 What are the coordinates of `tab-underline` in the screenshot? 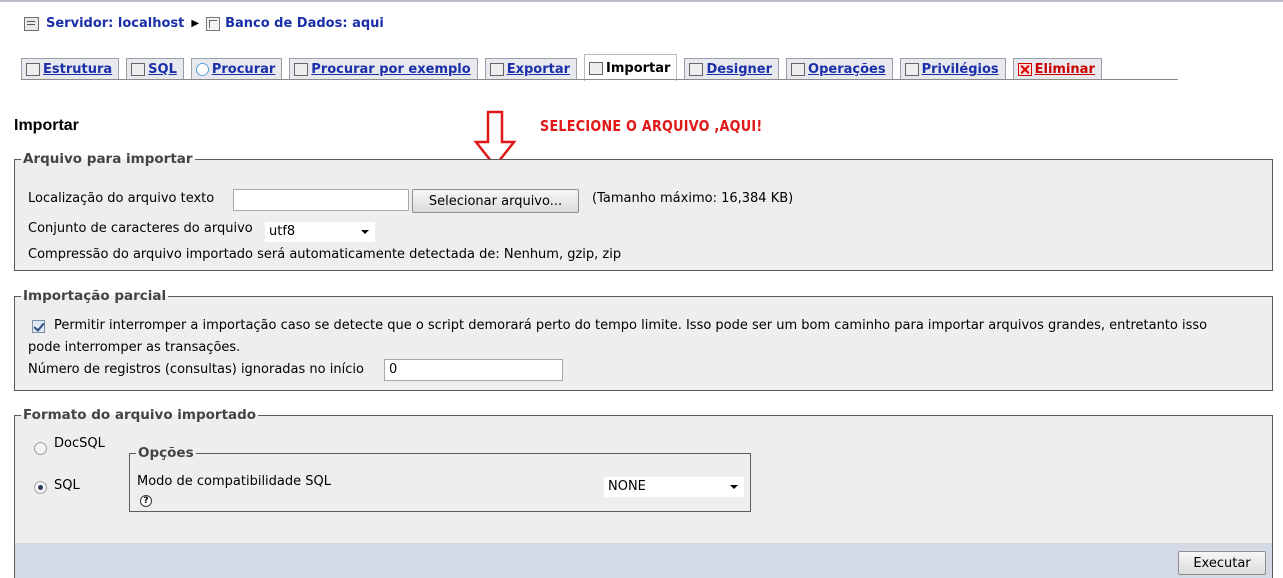 It's located at (599, 79).